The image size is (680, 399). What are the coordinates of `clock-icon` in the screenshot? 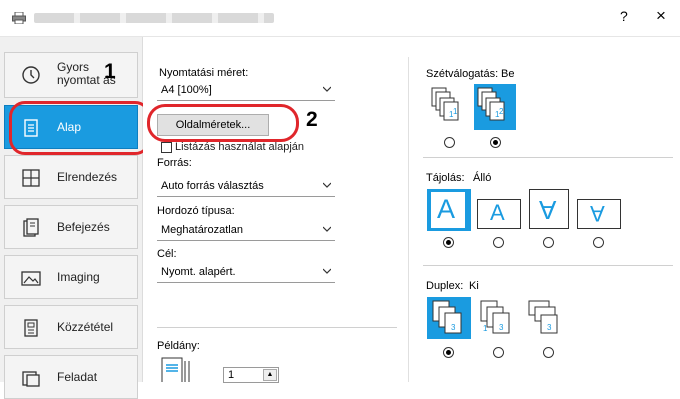 It's located at (31, 75).